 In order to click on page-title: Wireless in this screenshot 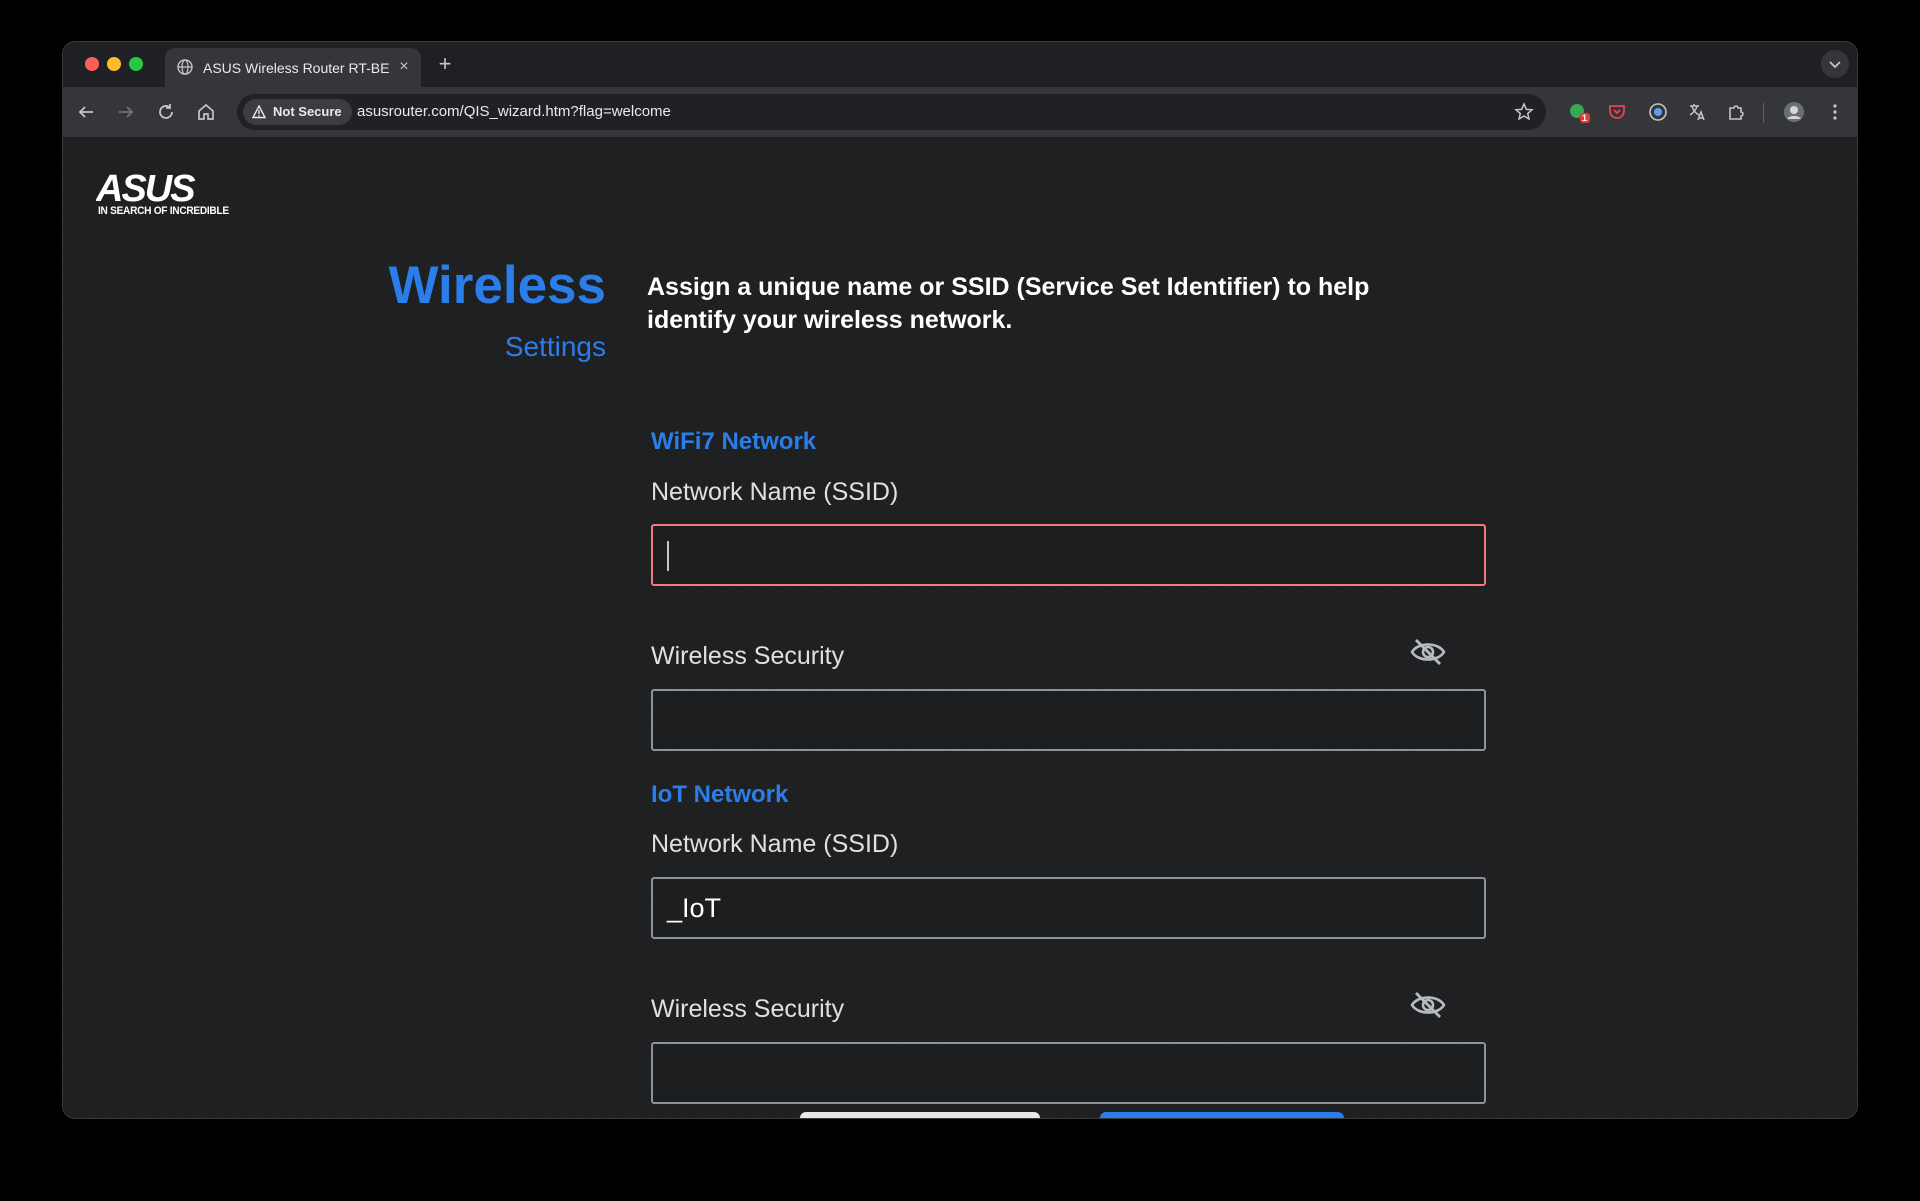, I will do `click(497, 285)`.